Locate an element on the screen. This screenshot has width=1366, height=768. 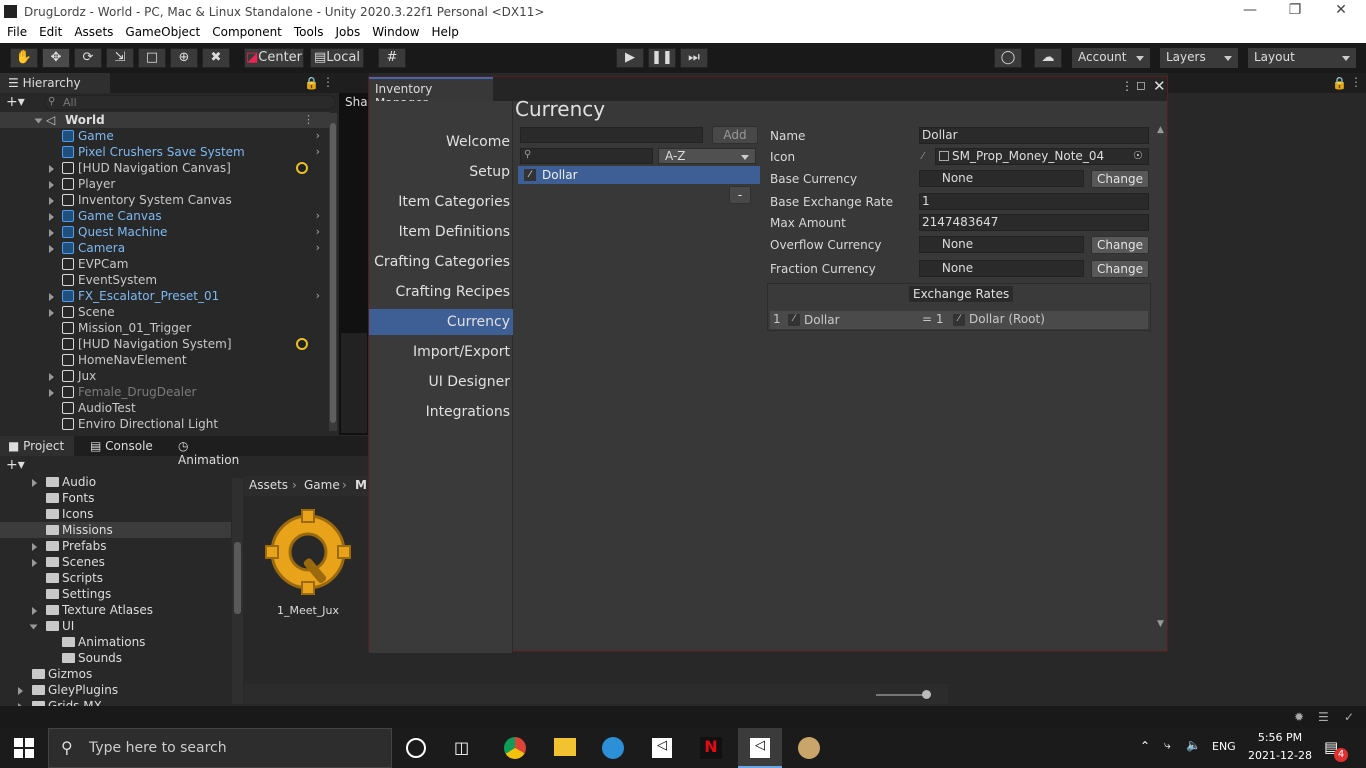
base-currency-field: None is located at coordinates (1001, 178).